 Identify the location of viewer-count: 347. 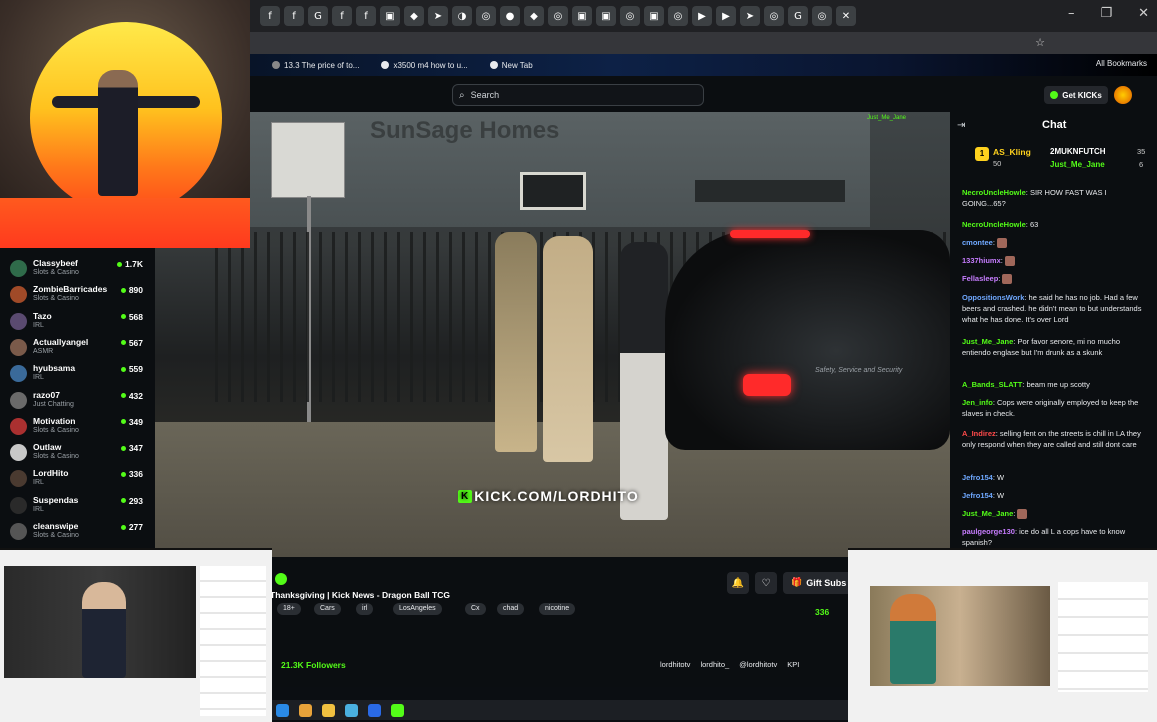
(131, 448).